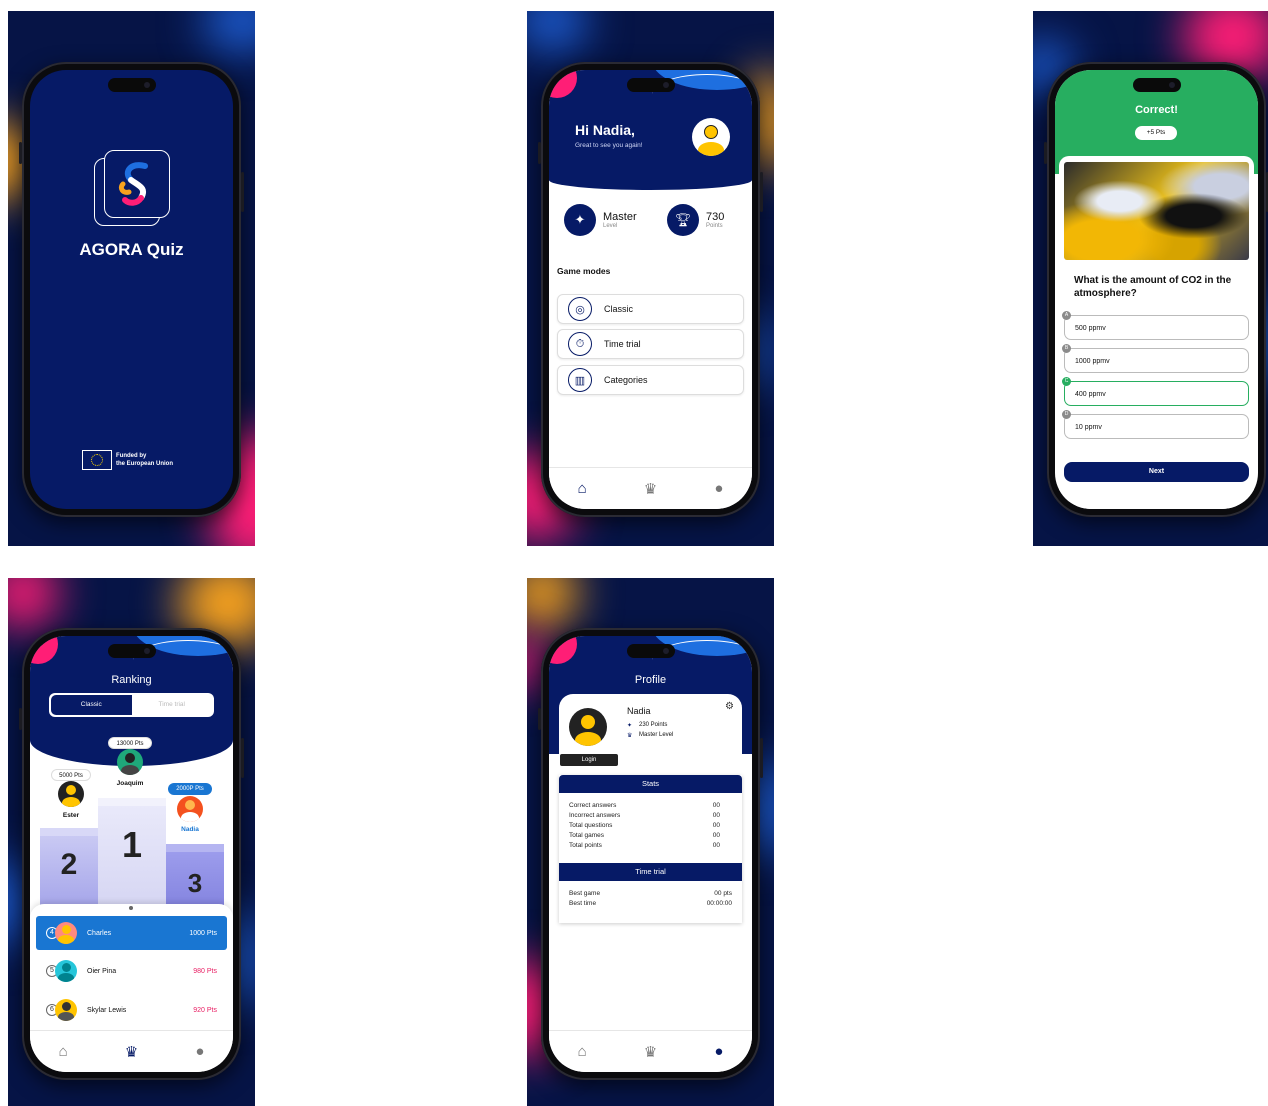  Describe the element at coordinates (144, 464) in the screenshot. I see `funding-line2: the European Union` at that location.